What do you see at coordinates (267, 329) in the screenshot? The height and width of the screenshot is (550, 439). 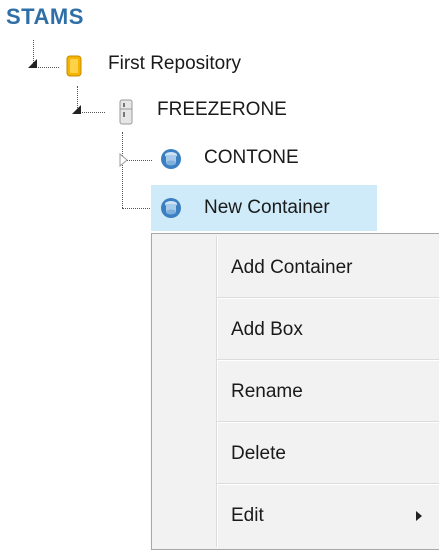 I see `menu-item-label: Add Box` at bounding box center [267, 329].